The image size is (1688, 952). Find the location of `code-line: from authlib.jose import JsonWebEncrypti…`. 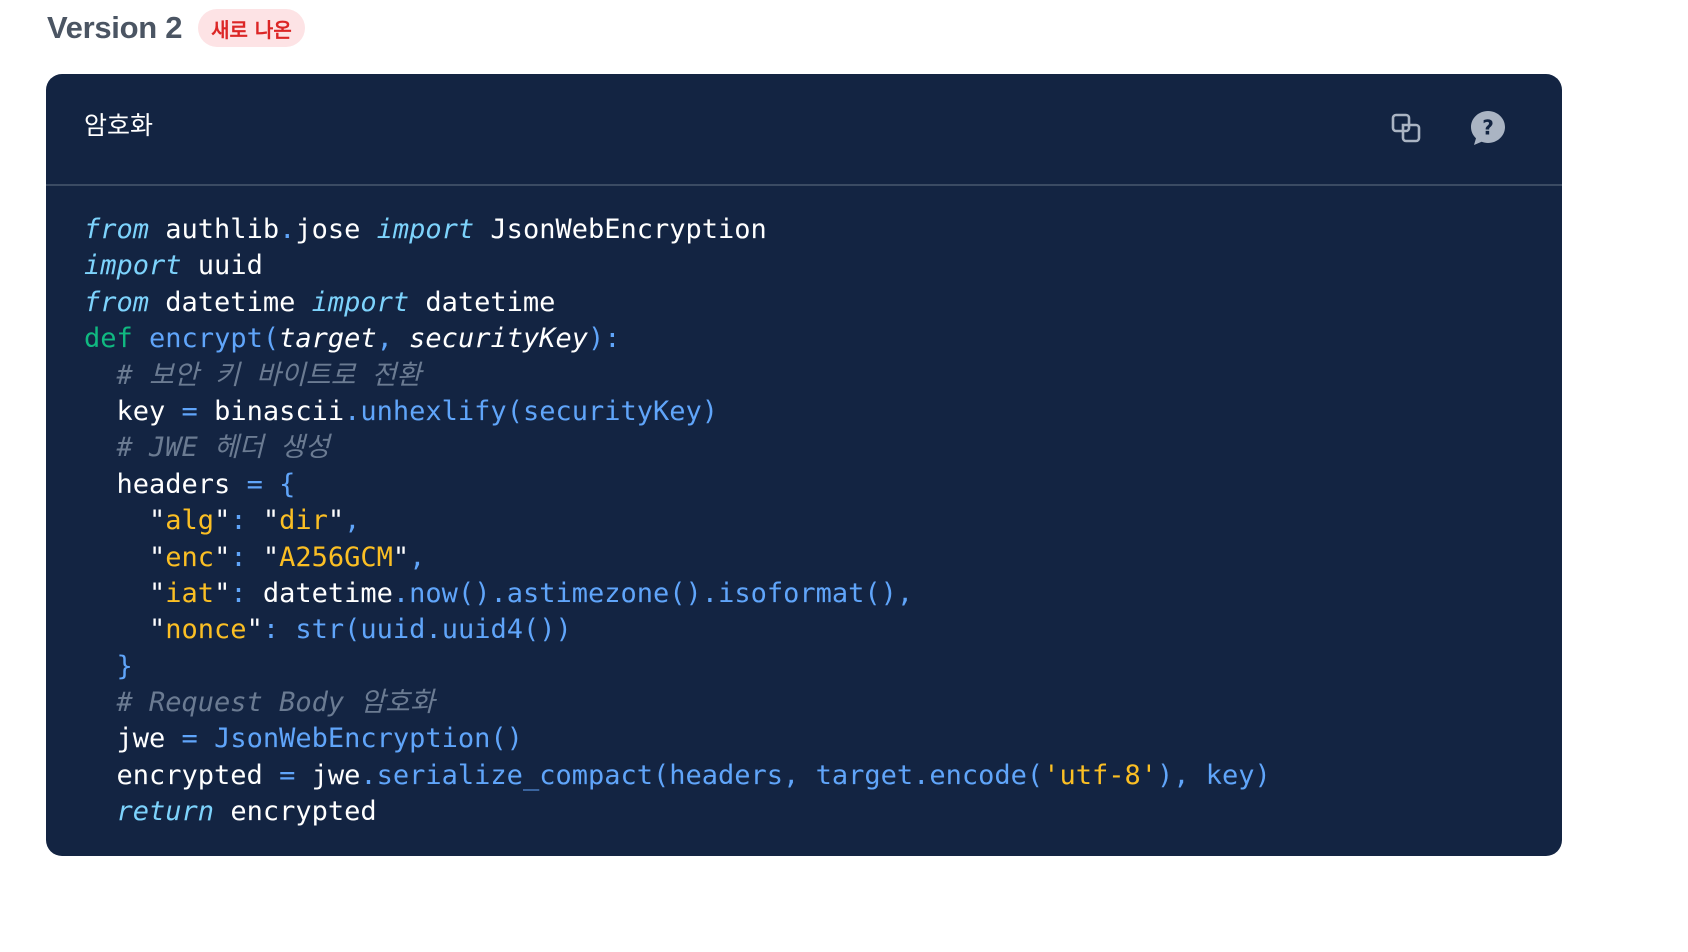

code-line: from authlib.jose import JsonWebEncrypti… is located at coordinates (823, 230).